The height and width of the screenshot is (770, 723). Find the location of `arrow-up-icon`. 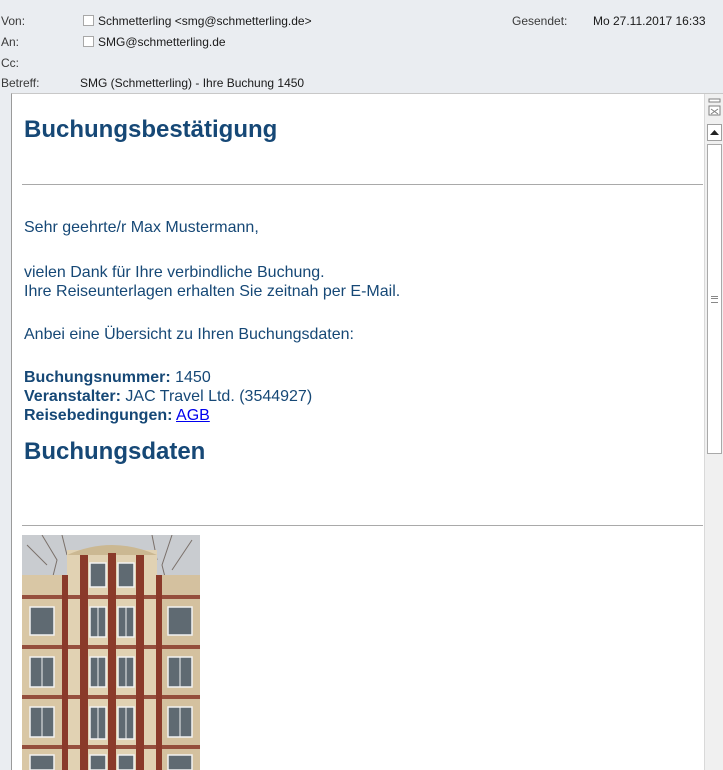

arrow-up-icon is located at coordinates (714, 132).